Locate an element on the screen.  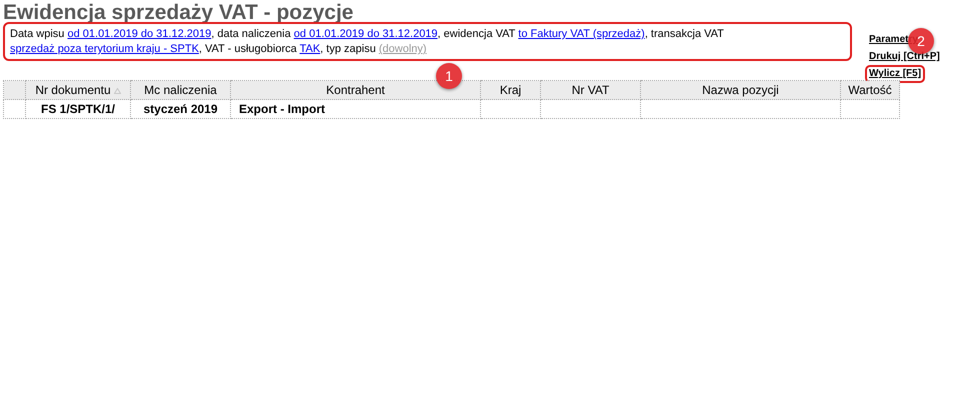
table-cell: FS 1/SPTK/1/ is located at coordinates (78, 109).